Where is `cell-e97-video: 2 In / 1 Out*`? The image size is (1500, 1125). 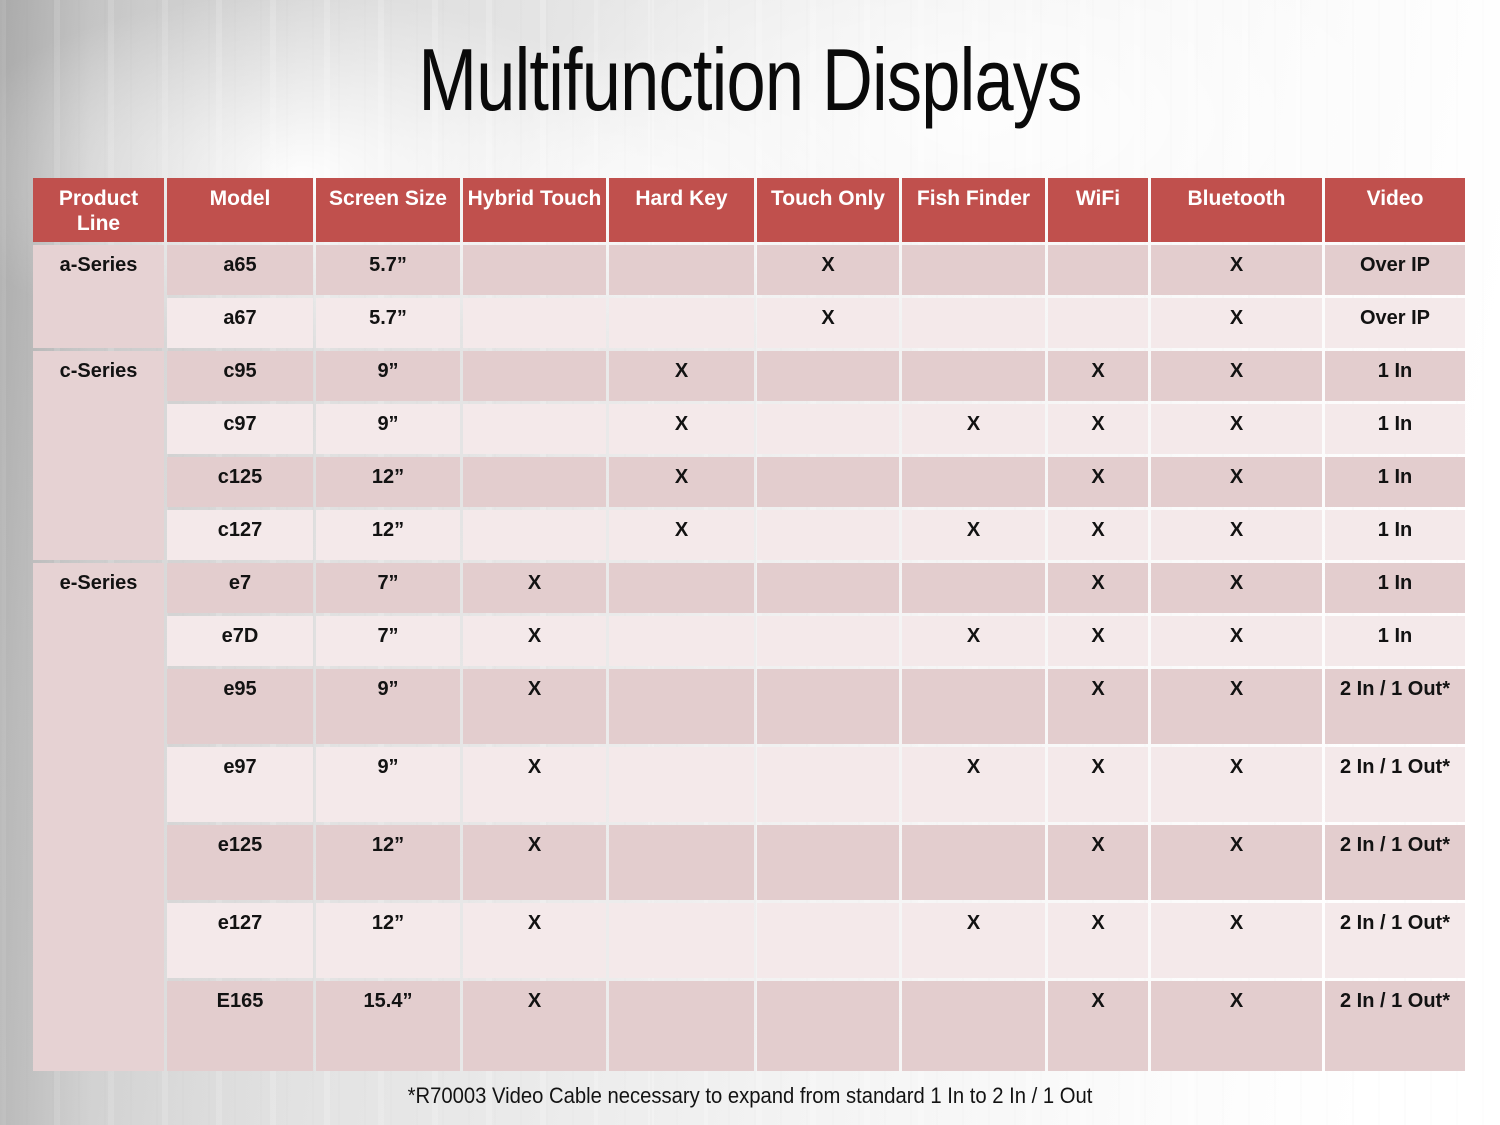
cell-e97-video: 2 In / 1 Out* is located at coordinates (1395, 784).